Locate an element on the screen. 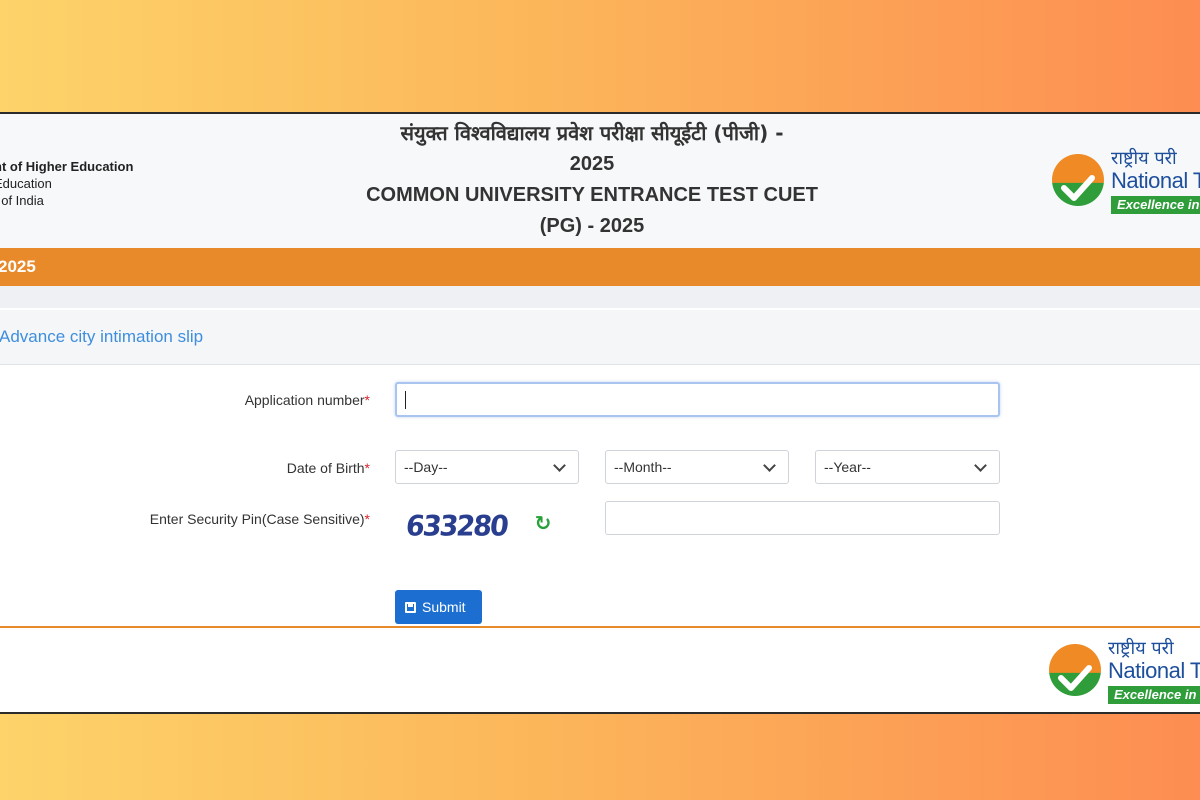 Image resolution: width=1200 pixels, height=800 pixels. captcha-text: 633280 is located at coordinates (456, 526).